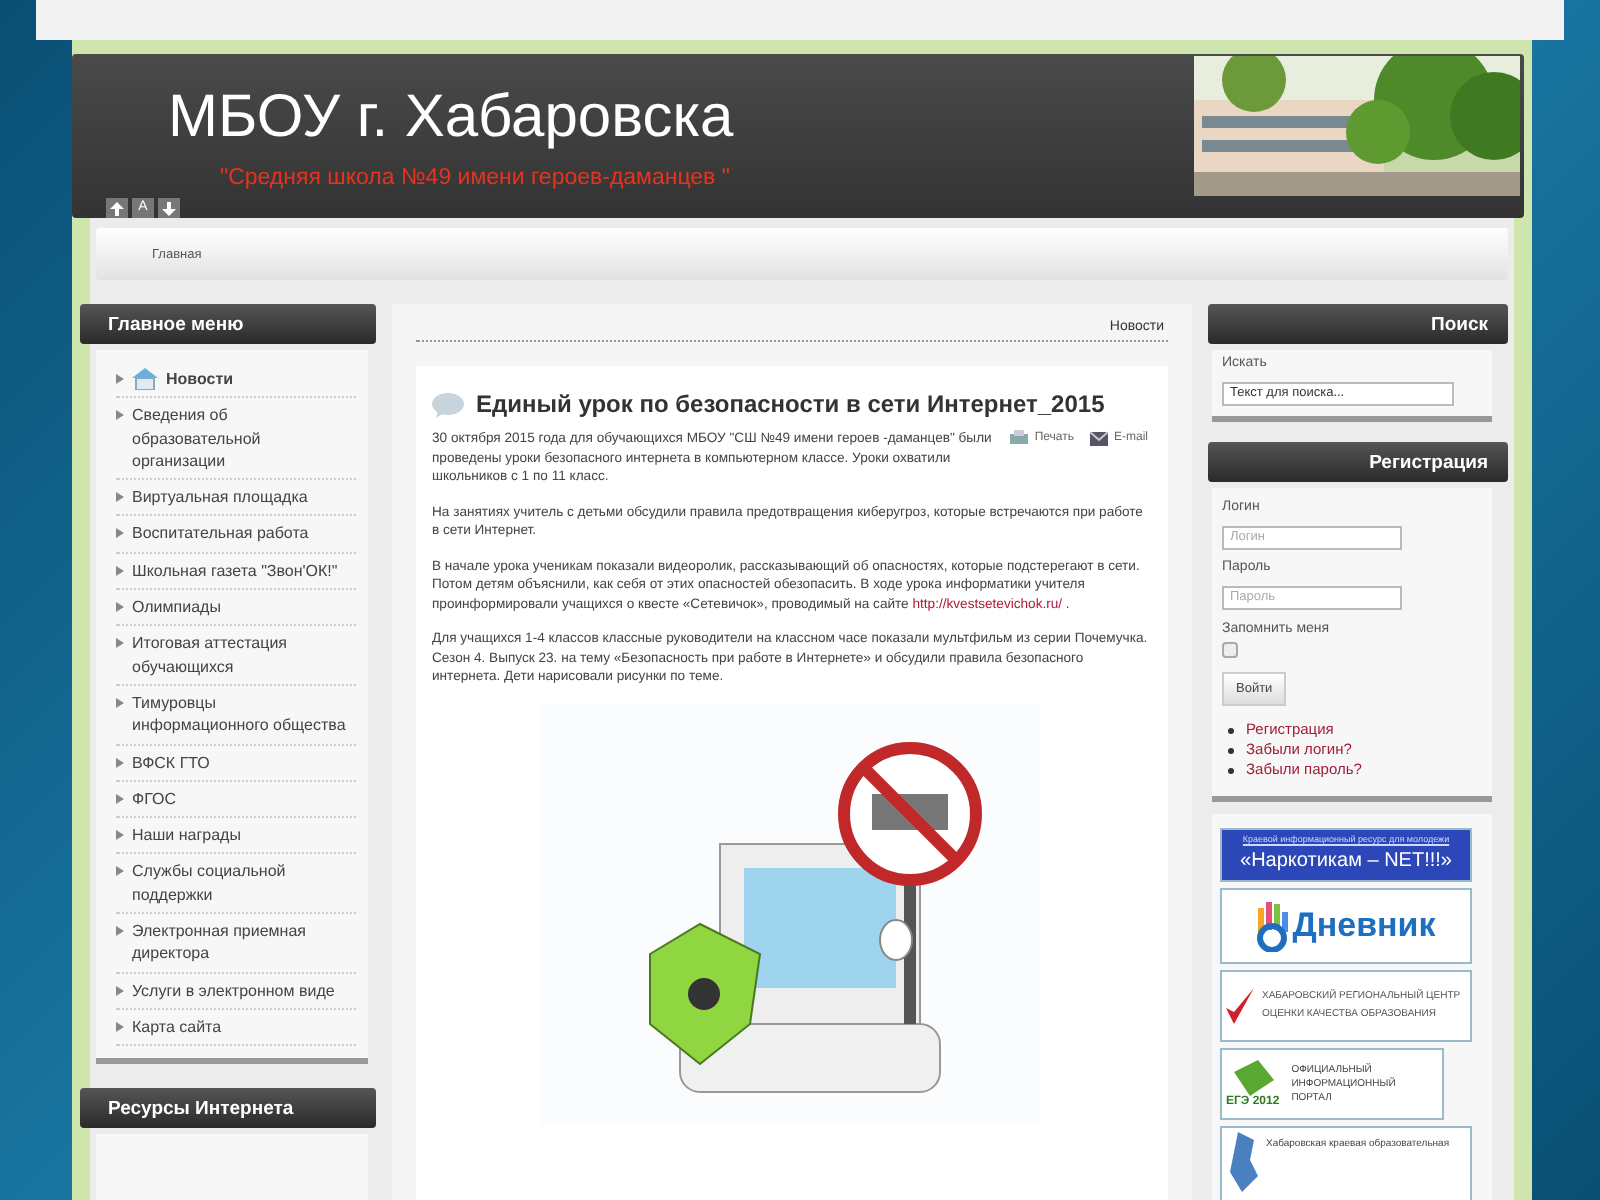  What do you see at coordinates (1098, 438) in the screenshot?
I see `envelope-icon` at bounding box center [1098, 438].